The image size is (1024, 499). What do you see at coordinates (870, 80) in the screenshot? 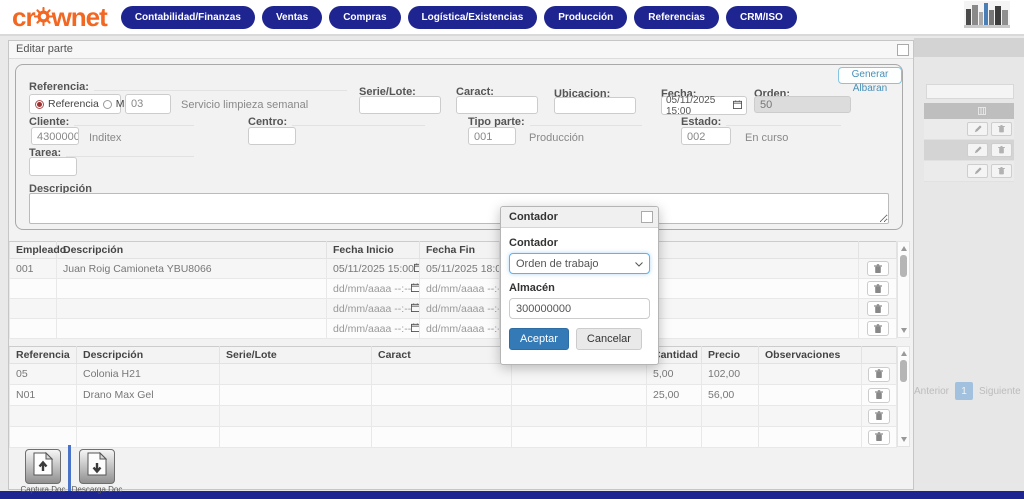
I see `generar-albaran-button: Generar Albaran` at bounding box center [870, 80].